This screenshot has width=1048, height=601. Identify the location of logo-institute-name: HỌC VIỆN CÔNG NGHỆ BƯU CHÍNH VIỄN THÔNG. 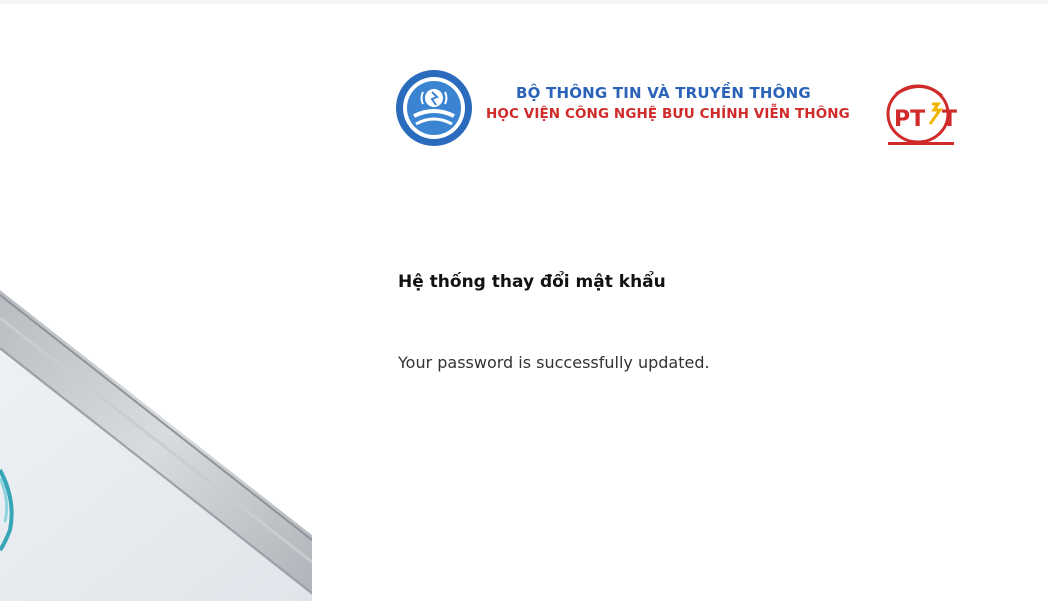
(668, 114).